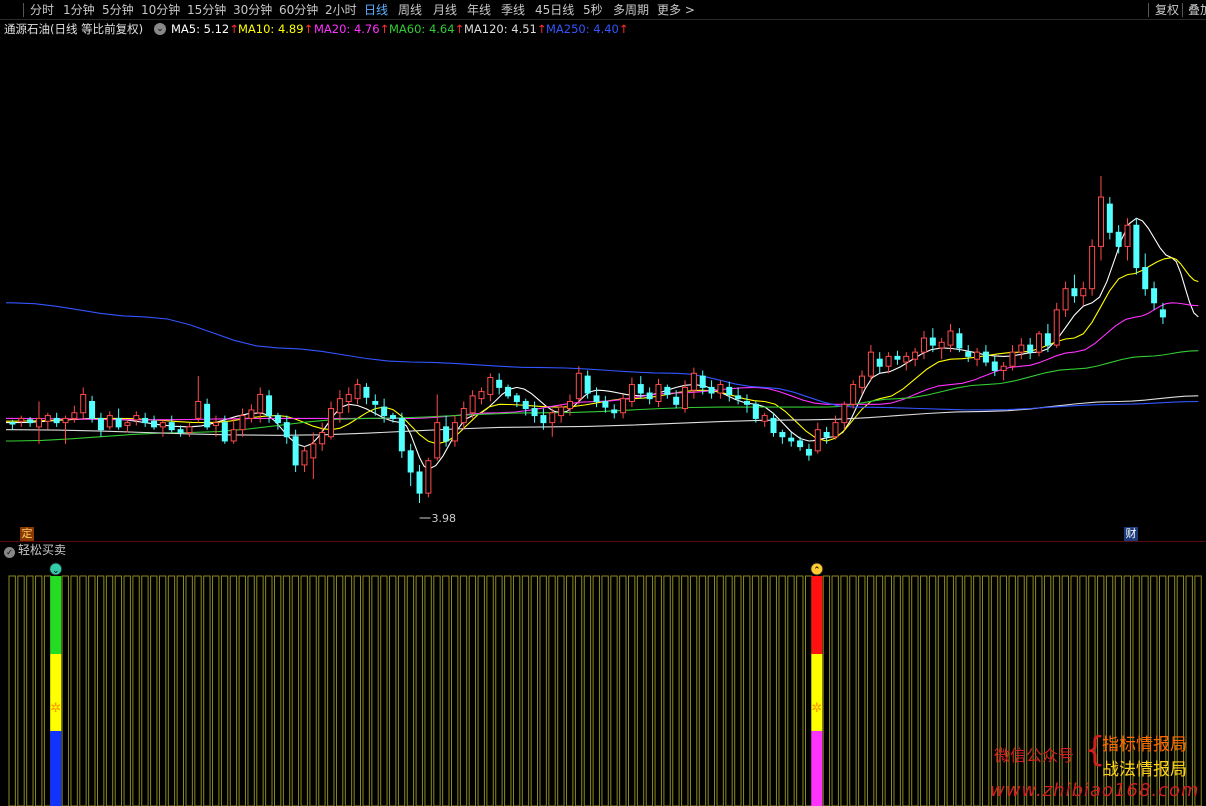 This screenshot has height=806, width=1206. What do you see at coordinates (42, 550) in the screenshot?
I see `indicator-name: 轻松买卖` at bounding box center [42, 550].